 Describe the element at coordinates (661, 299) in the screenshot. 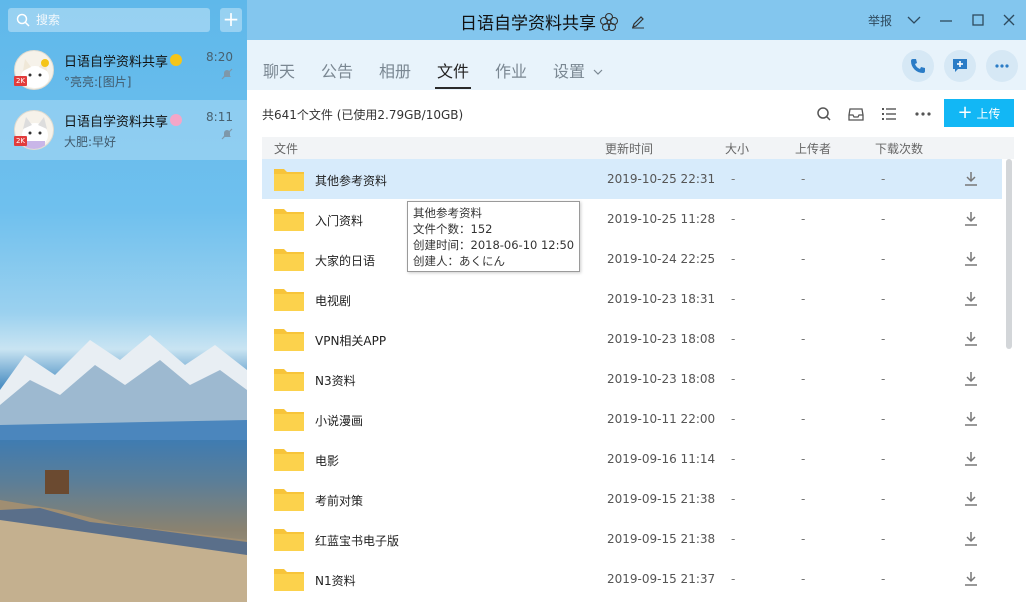

I see `file-updated-time: 2019-10-23 18:31` at that location.